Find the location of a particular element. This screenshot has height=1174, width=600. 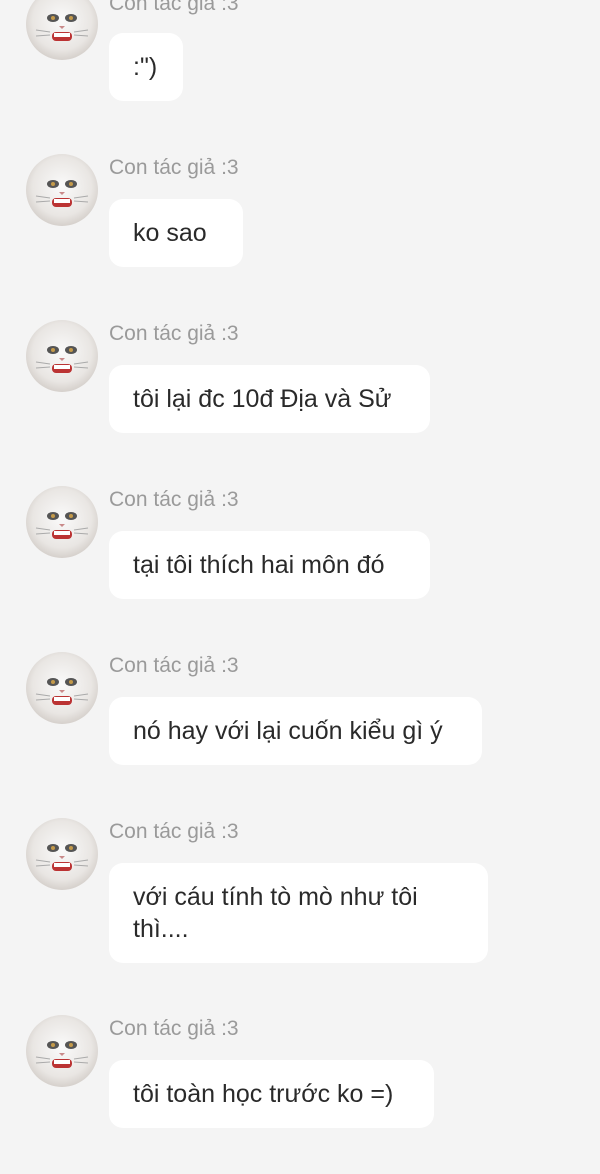

message-bubble: ko sao is located at coordinates (176, 233).